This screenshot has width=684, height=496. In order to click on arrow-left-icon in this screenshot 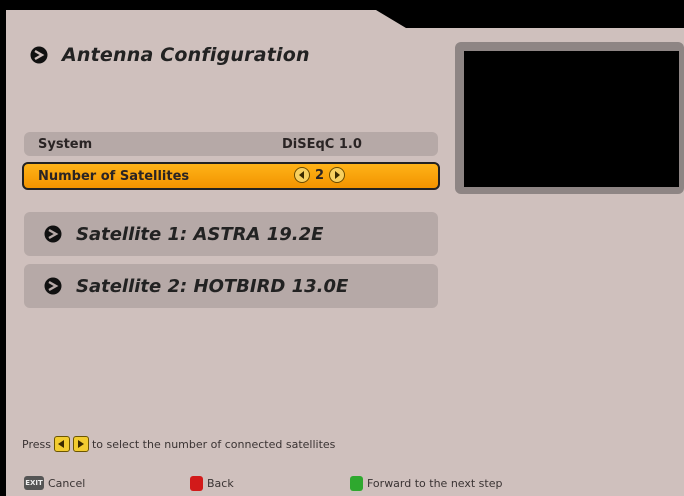, I will do `click(302, 175)`.